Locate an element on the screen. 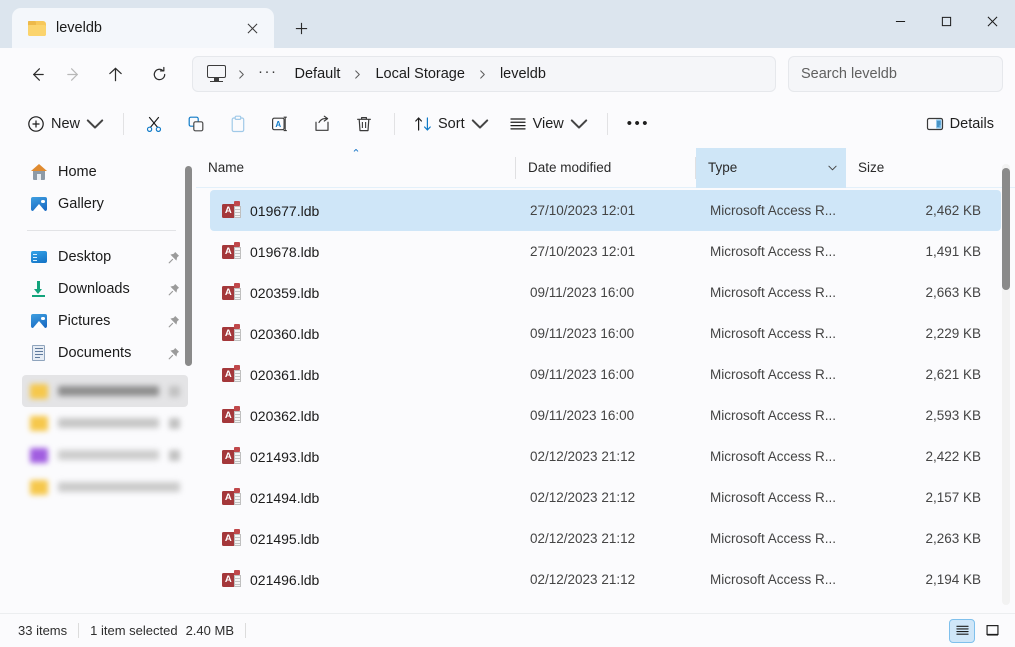 This screenshot has height=647, width=1015. large-icons-view-toggle is located at coordinates (992, 631).